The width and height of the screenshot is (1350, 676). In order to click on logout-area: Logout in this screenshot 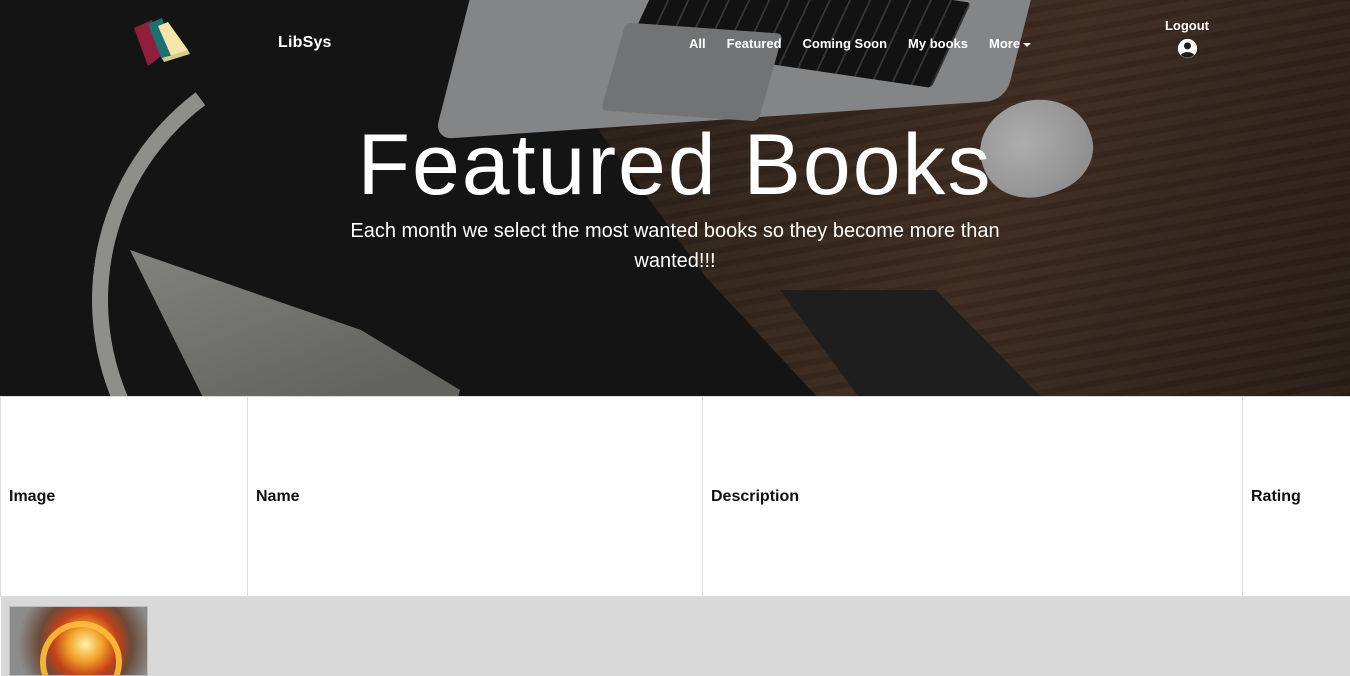, I will do `click(1187, 41)`.